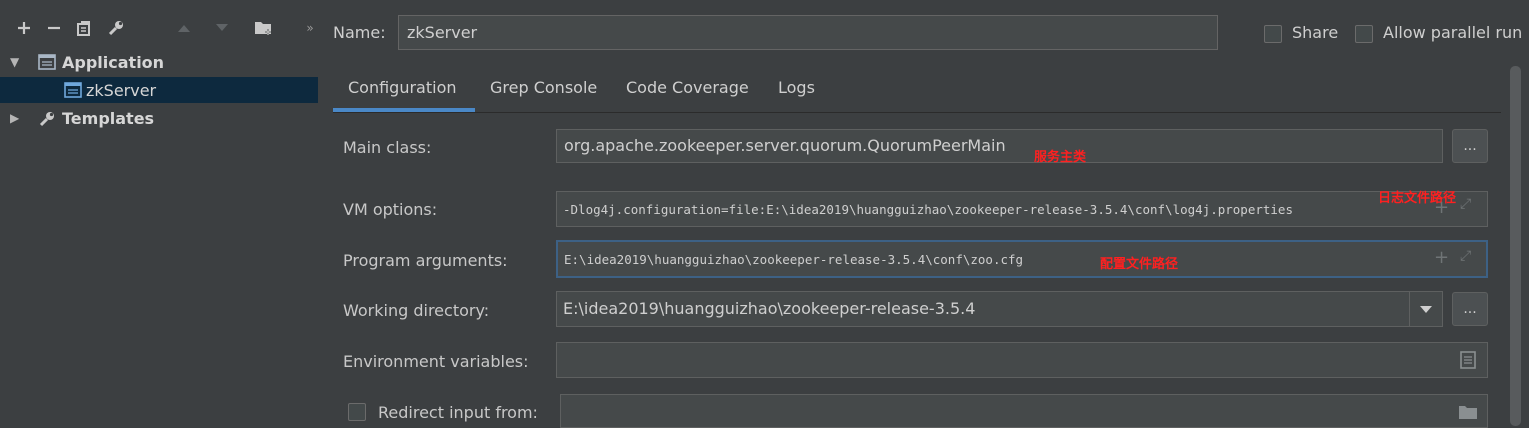  I want to click on expand-more-icon: », so click(310, 28).